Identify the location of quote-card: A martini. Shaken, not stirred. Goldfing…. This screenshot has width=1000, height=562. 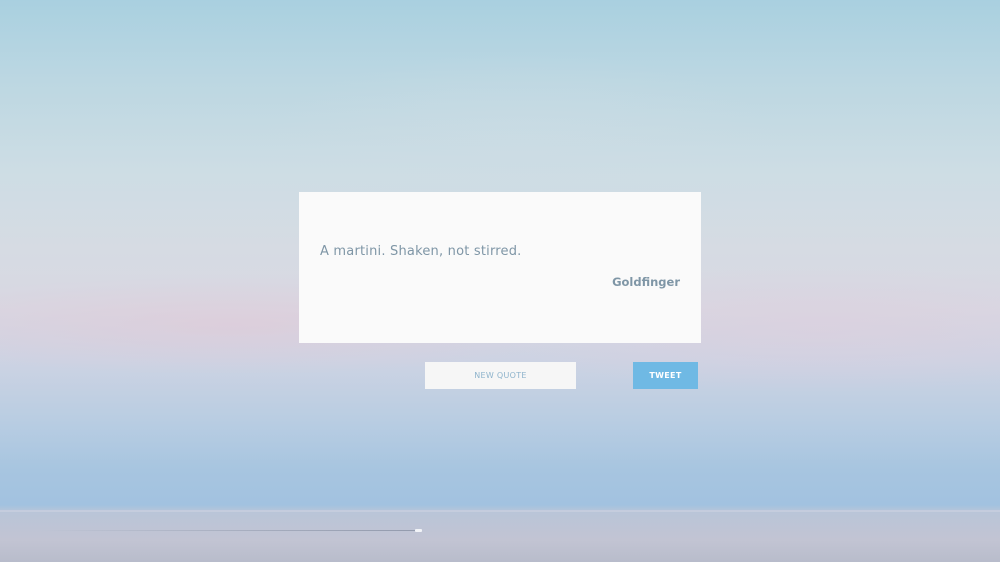
(500, 267).